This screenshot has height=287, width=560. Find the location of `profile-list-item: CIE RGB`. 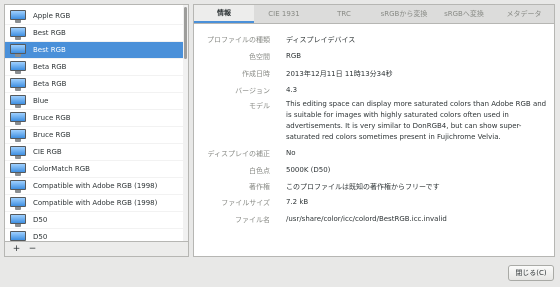

profile-list-item: CIE RGB is located at coordinates (95, 152).